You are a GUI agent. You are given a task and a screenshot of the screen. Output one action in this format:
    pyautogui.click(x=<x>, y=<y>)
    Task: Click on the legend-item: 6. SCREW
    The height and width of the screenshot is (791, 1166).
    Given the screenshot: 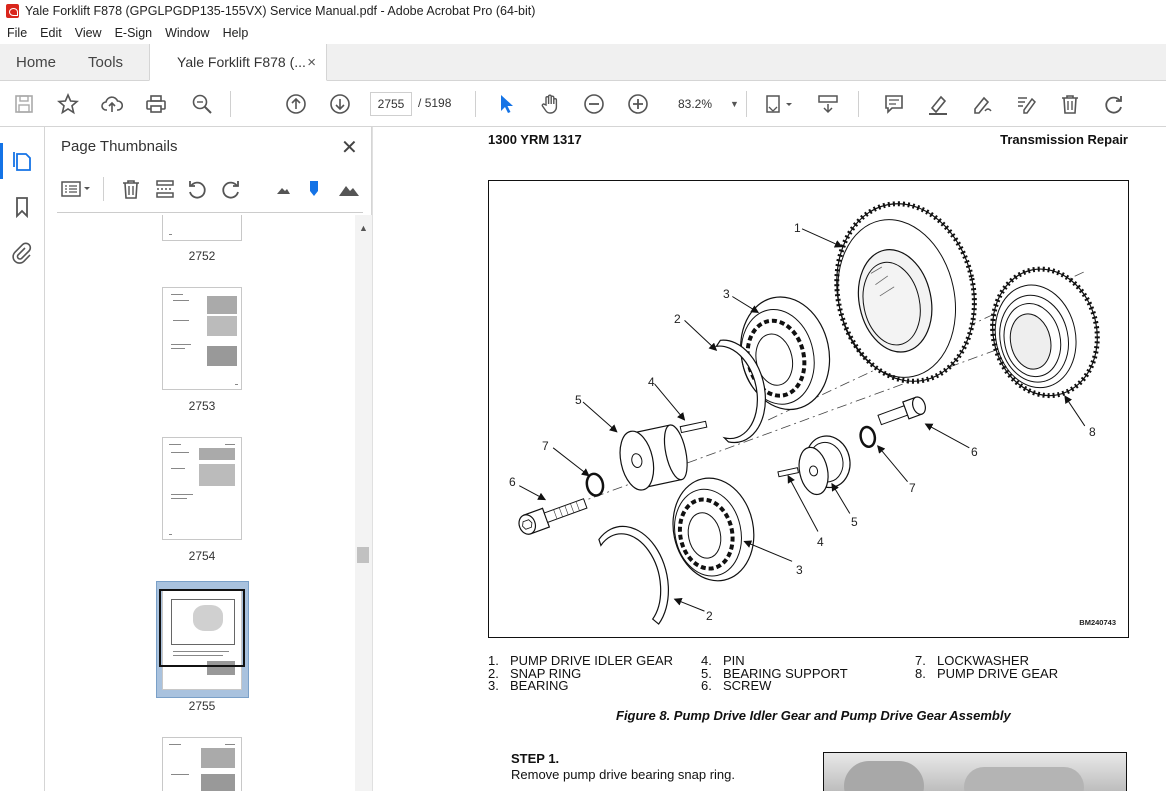 What is the action you would take?
    pyautogui.click(x=736, y=685)
    